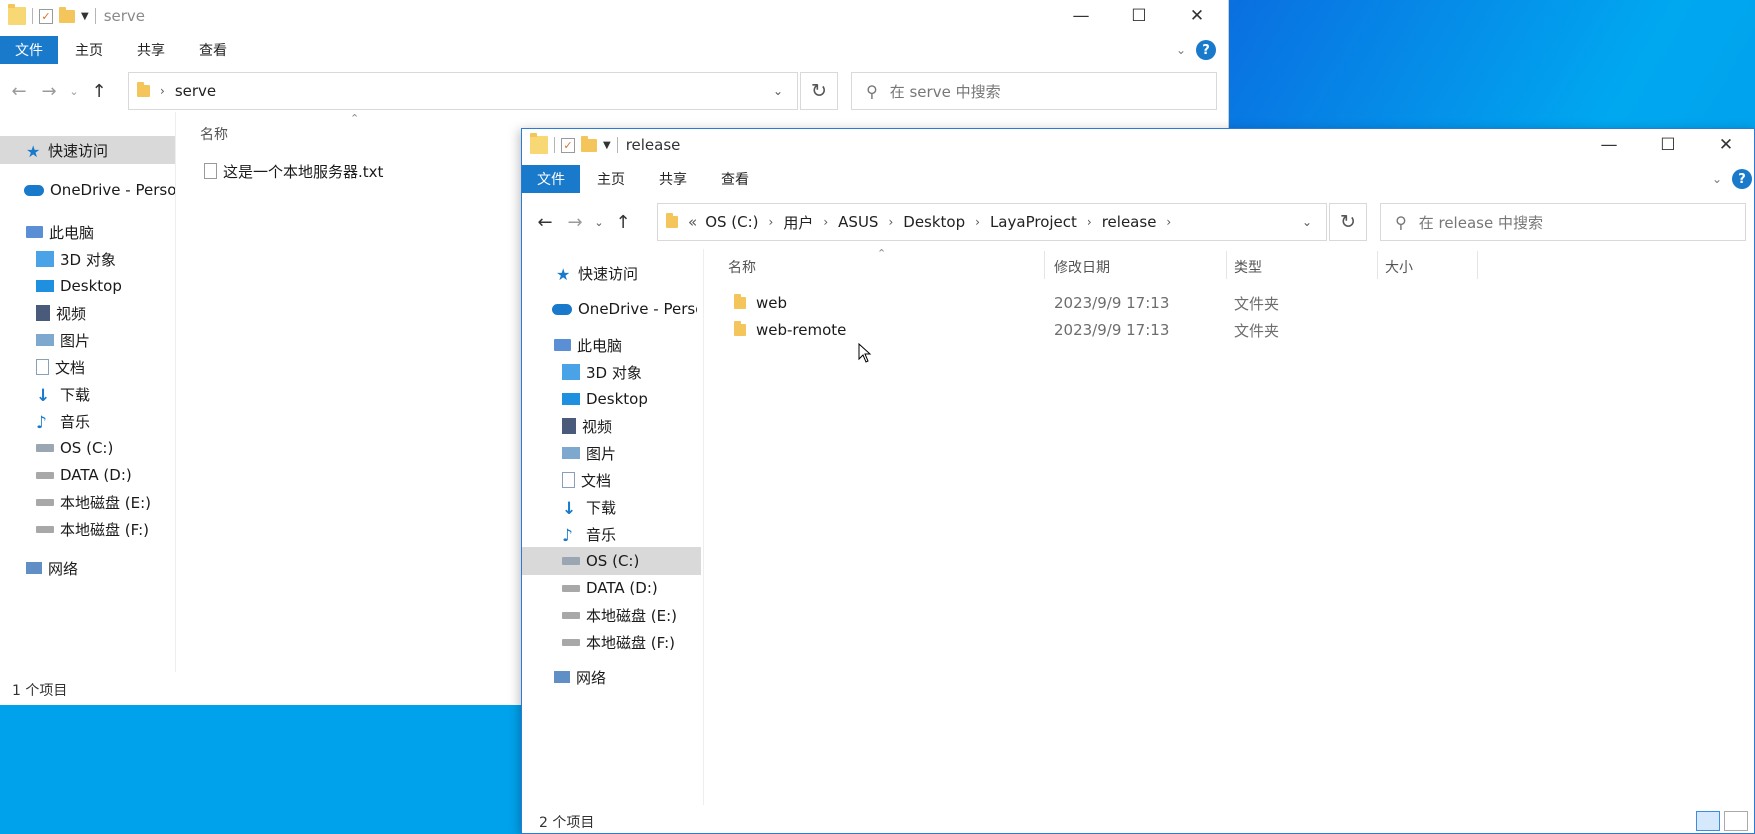 Image resolution: width=1755 pixels, height=834 pixels. What do you see at coordinates (692, 222) in the screenshot?
I see `breadcrumb-overflow: «` at bounding box center [692, 222].